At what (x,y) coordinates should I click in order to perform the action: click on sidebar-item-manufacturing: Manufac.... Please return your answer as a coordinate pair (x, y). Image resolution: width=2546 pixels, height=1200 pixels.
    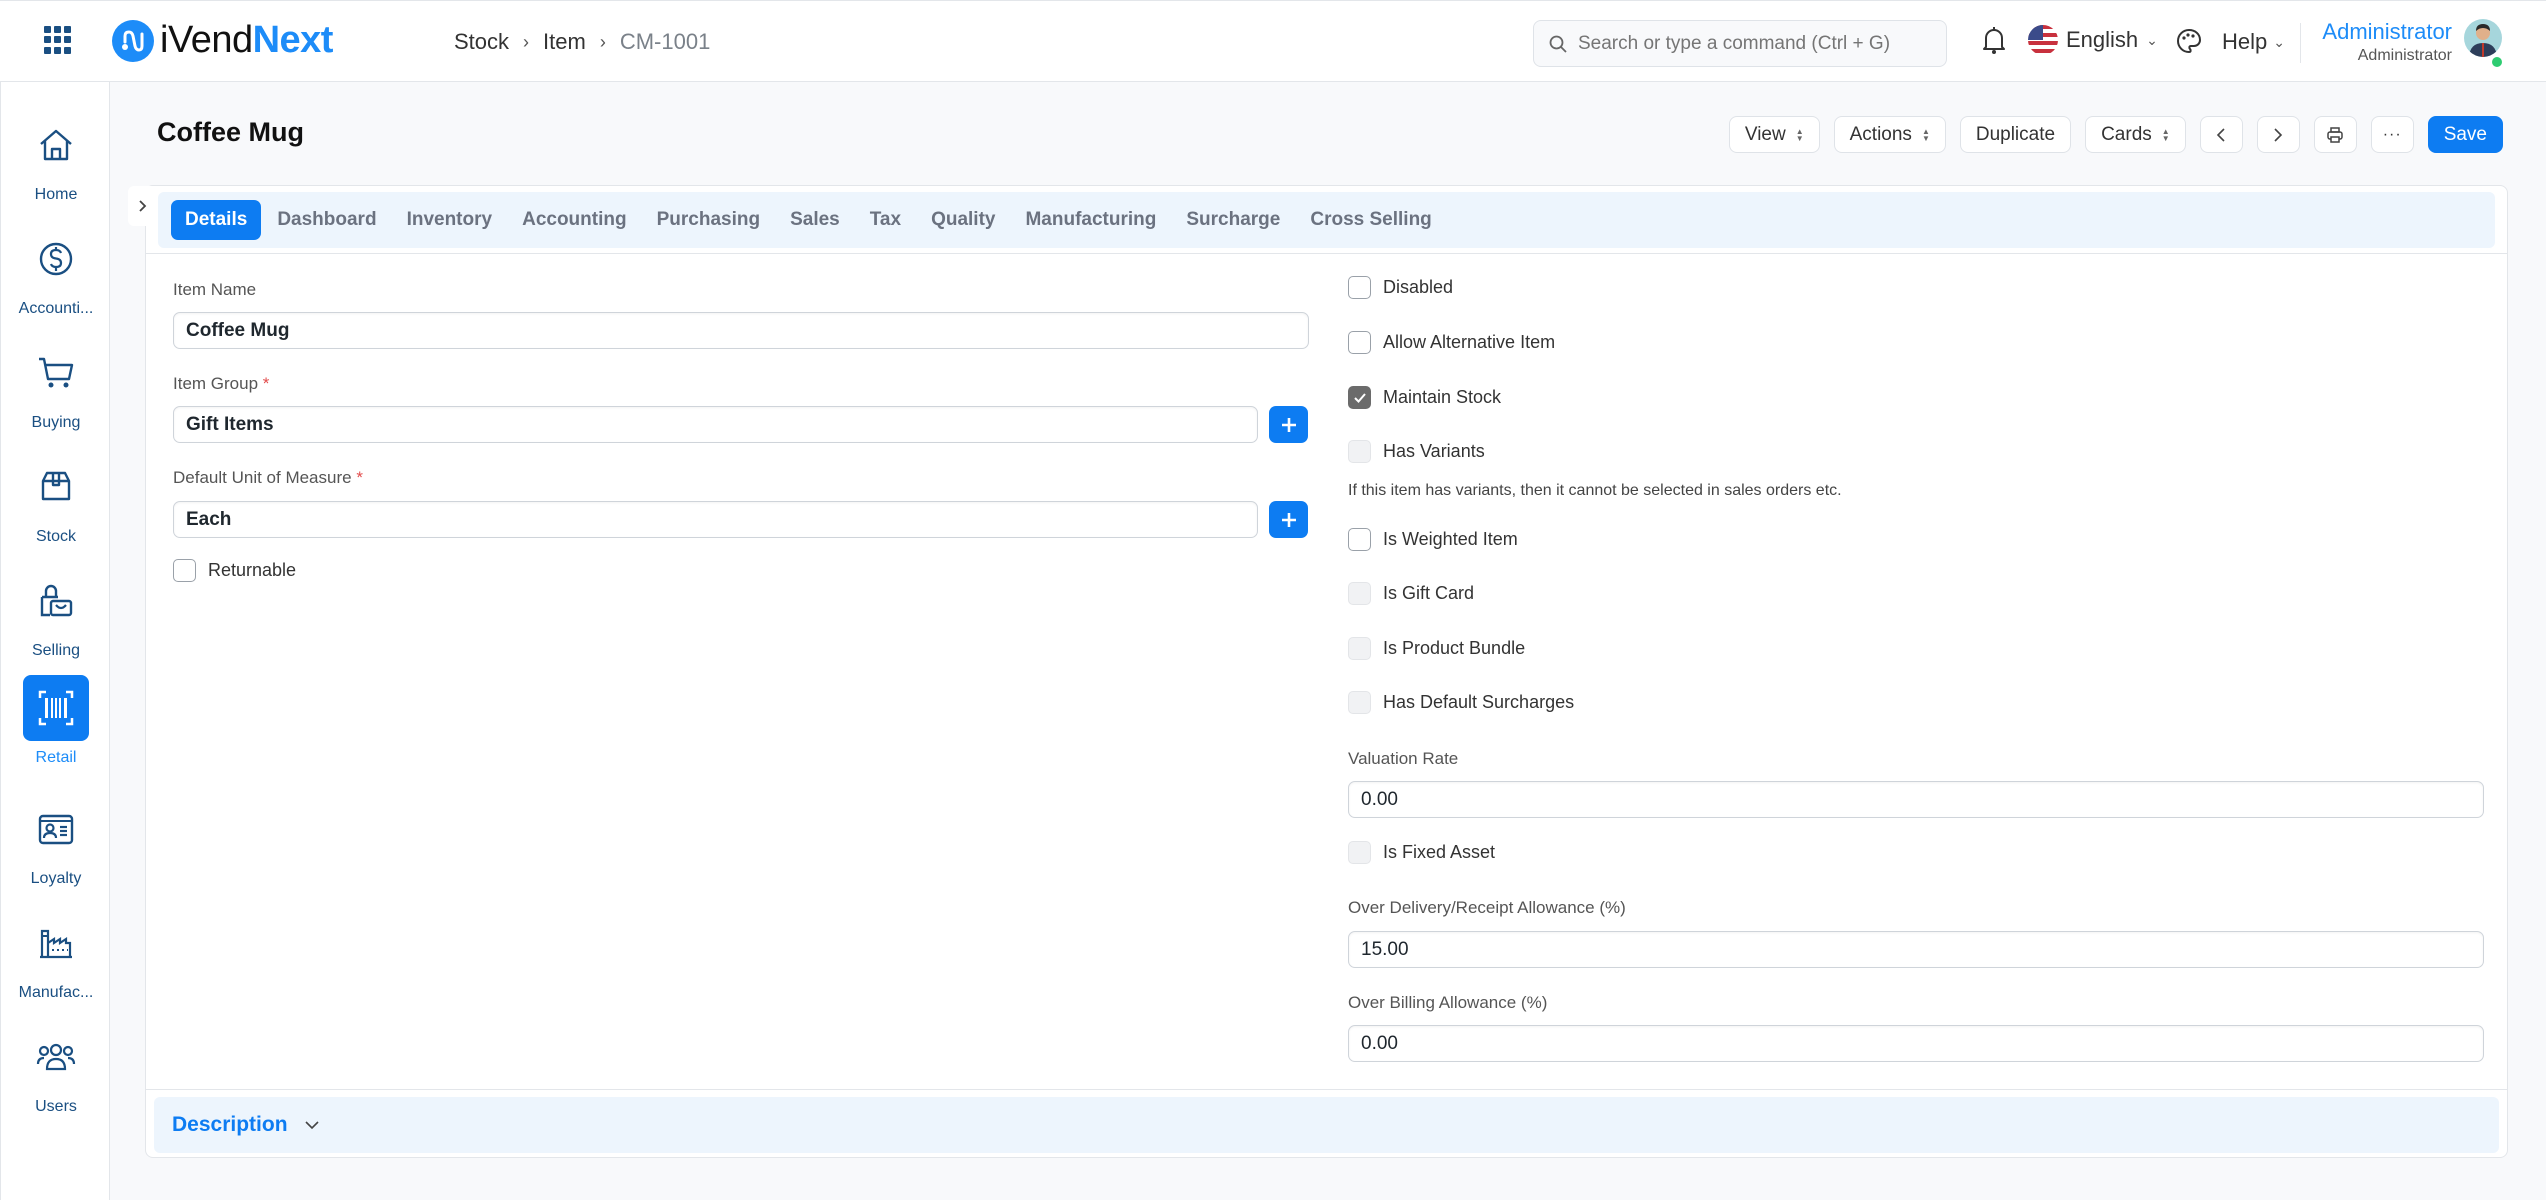
    Looking at the image, I should click on (56, 956).